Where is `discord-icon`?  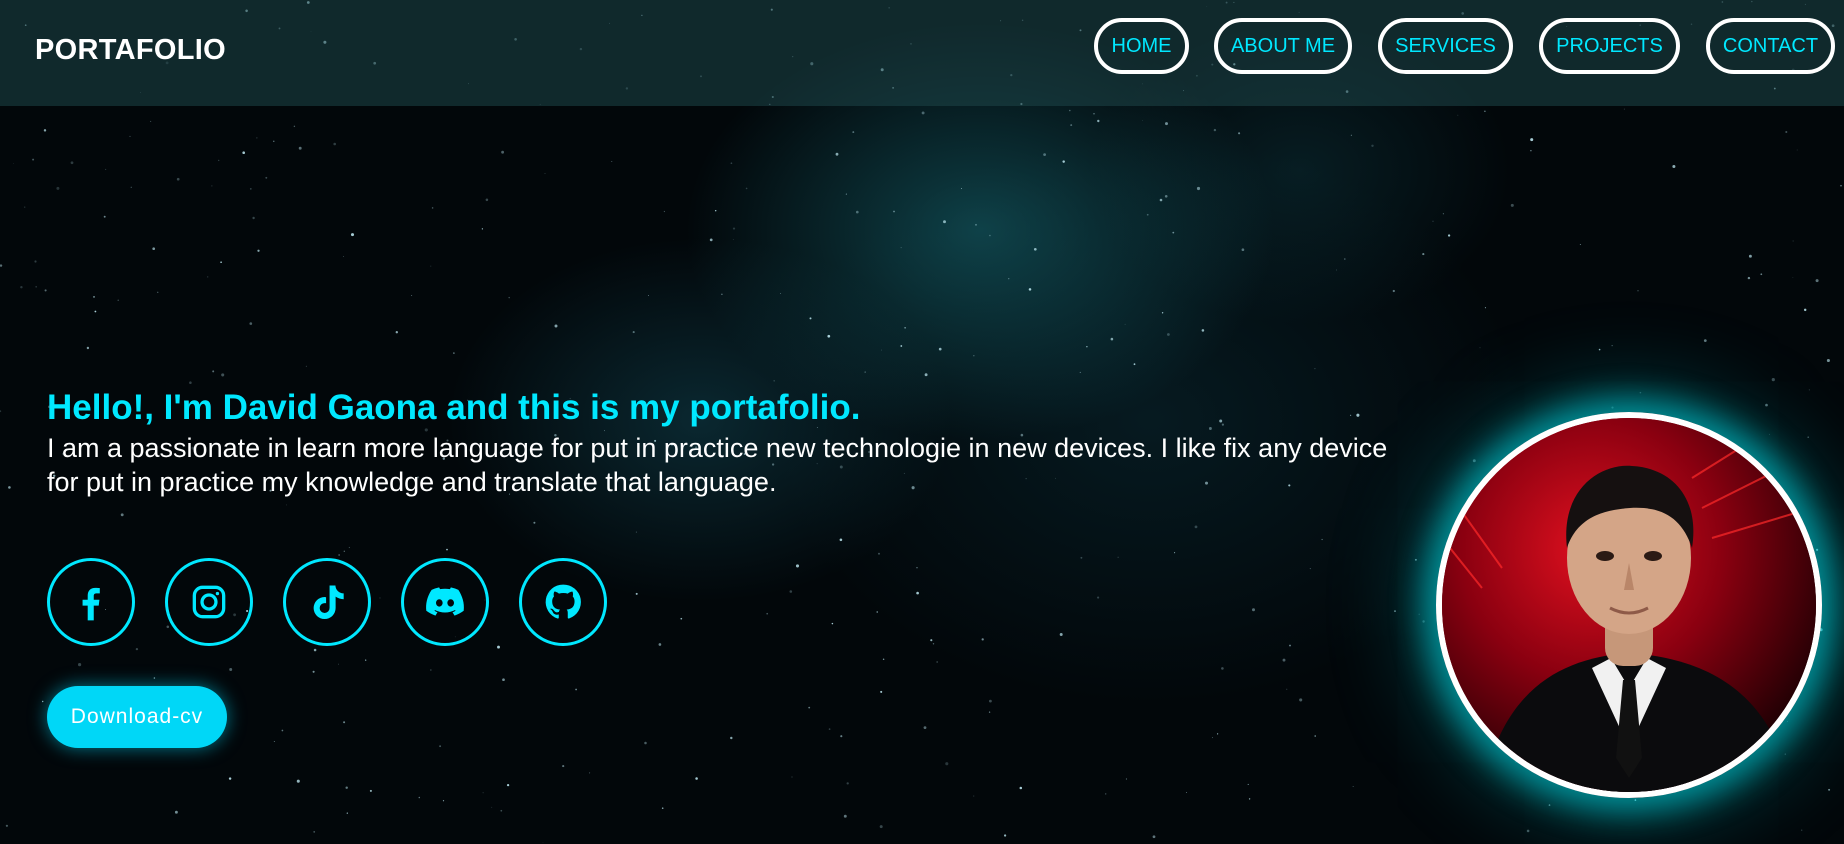
discord-icon is located at coordinates (445, 601).